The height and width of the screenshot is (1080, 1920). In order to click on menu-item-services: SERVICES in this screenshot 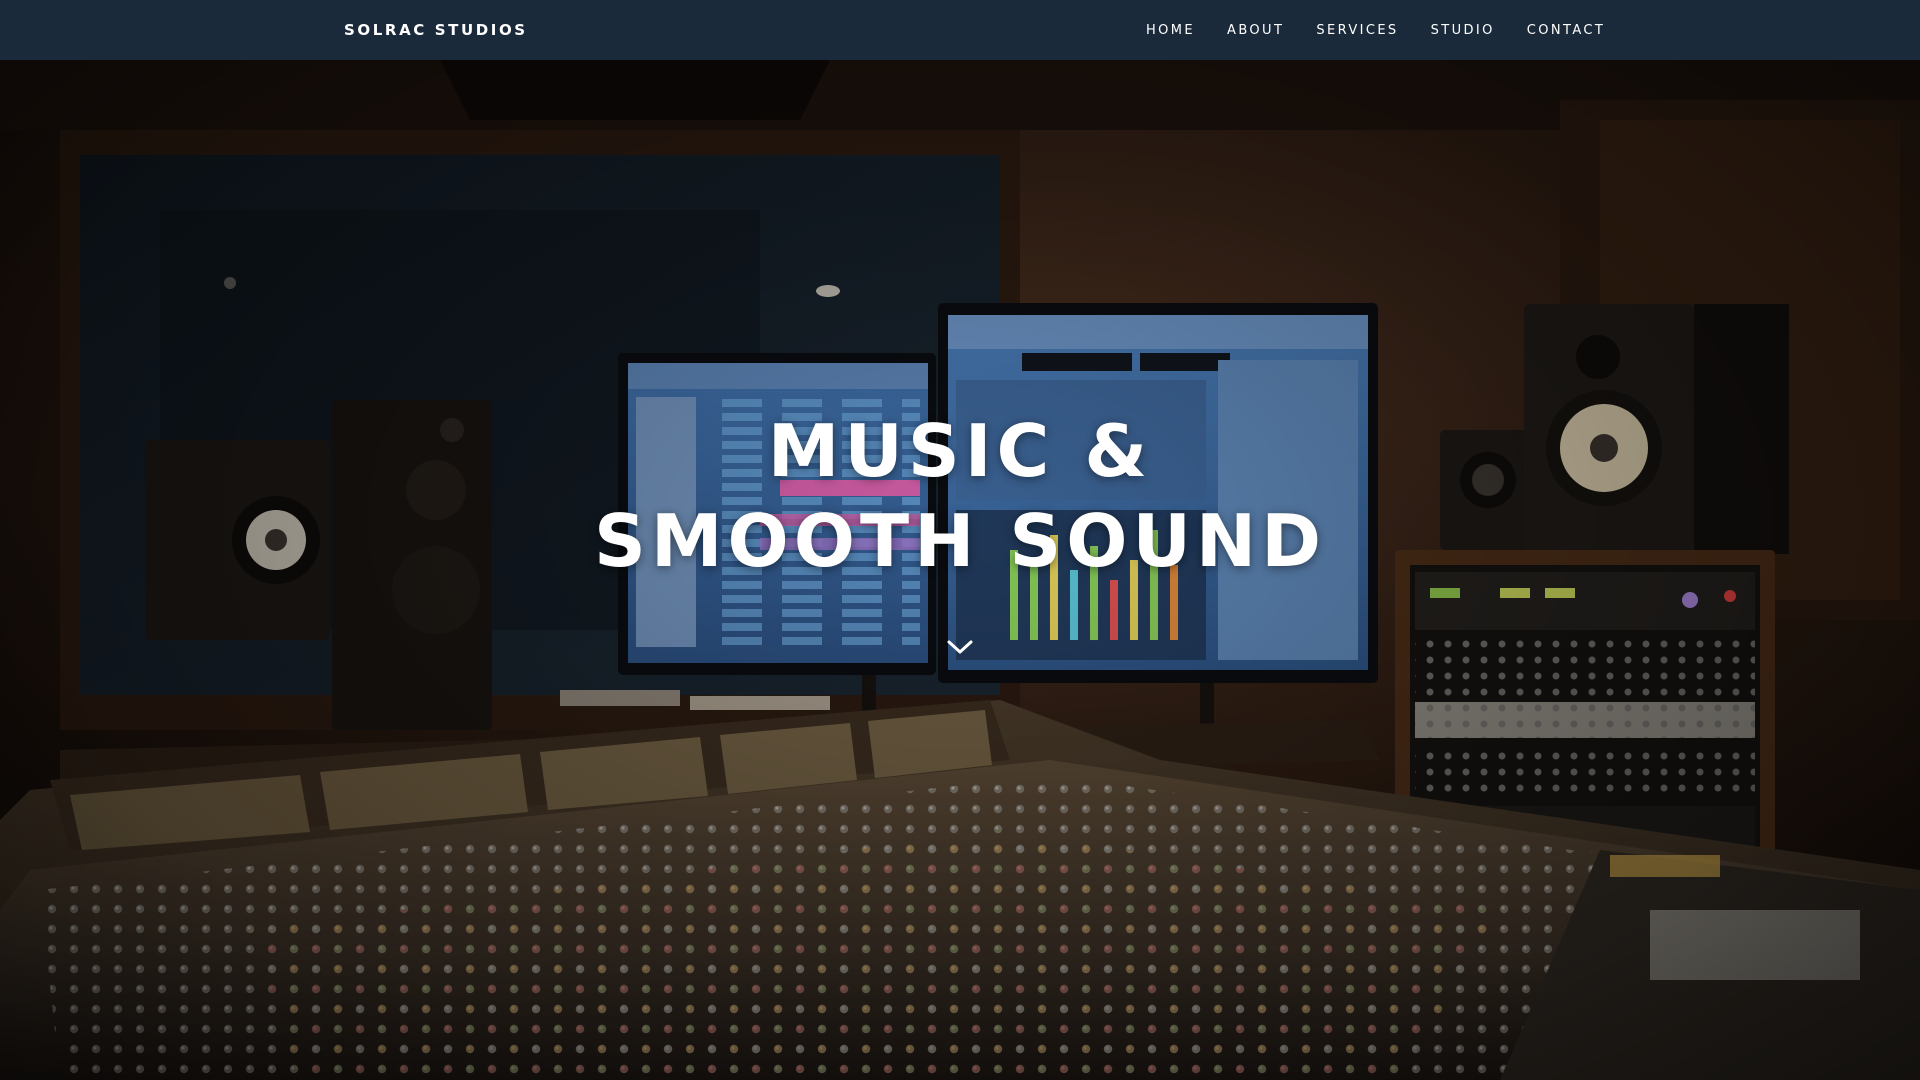, I will do `click(1357, 30)`.